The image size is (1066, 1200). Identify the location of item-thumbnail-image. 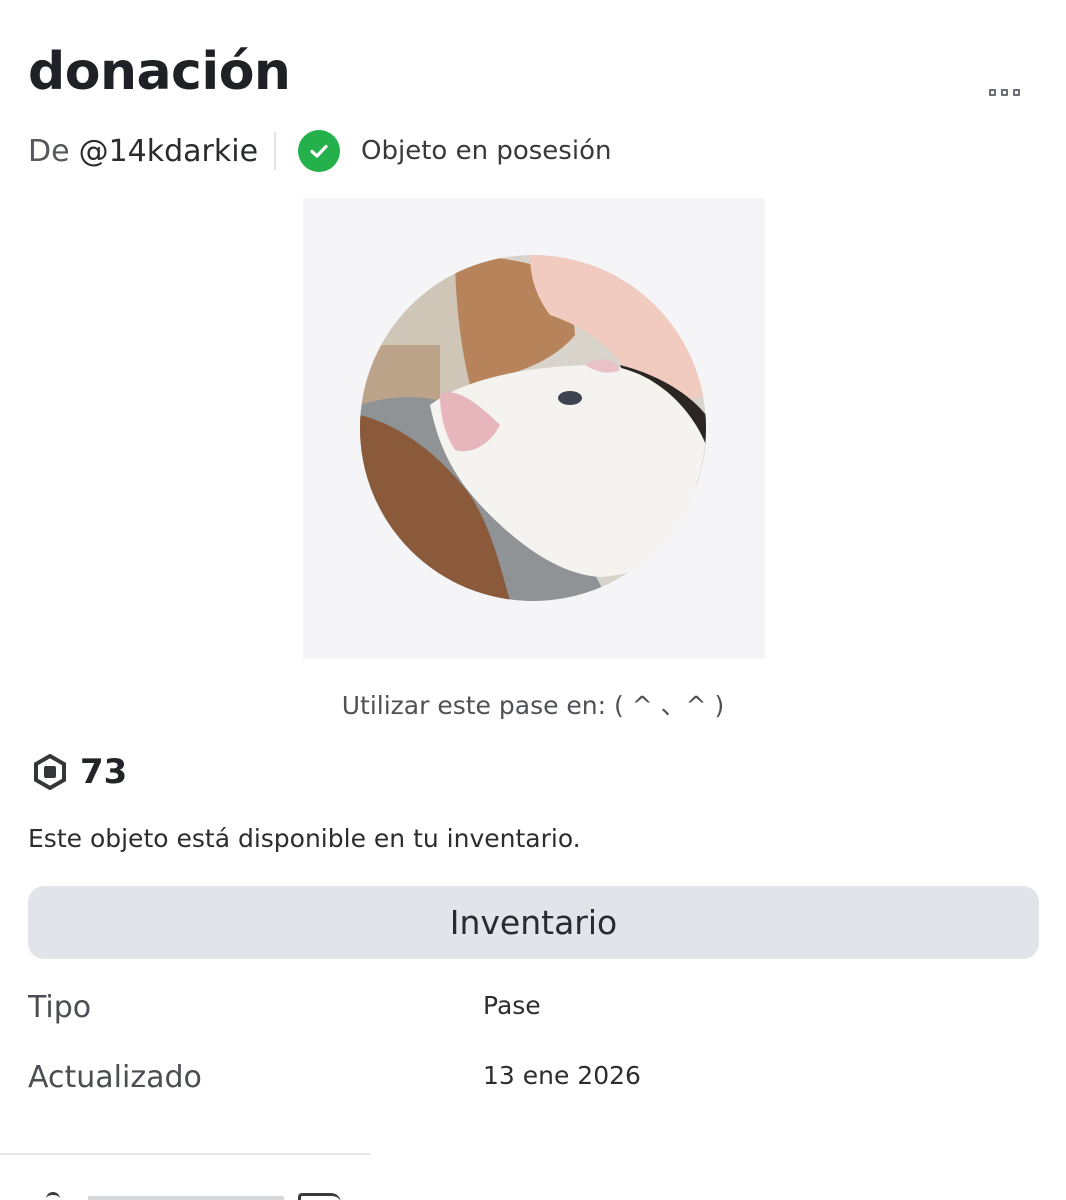
(533, 428).